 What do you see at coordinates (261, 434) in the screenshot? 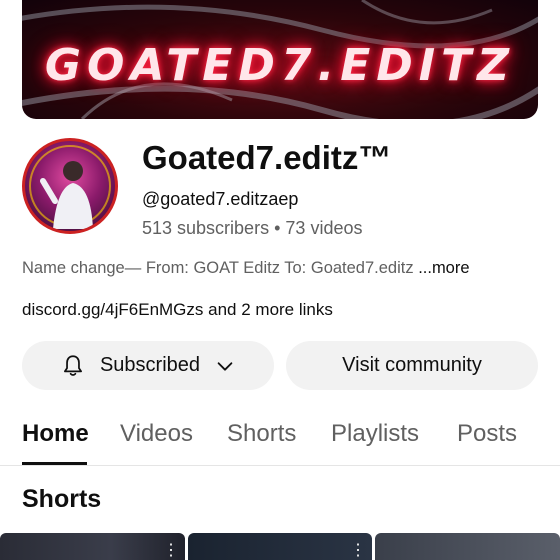
I see `tab-shorts: Shorts` at bounding box center [261, 434].